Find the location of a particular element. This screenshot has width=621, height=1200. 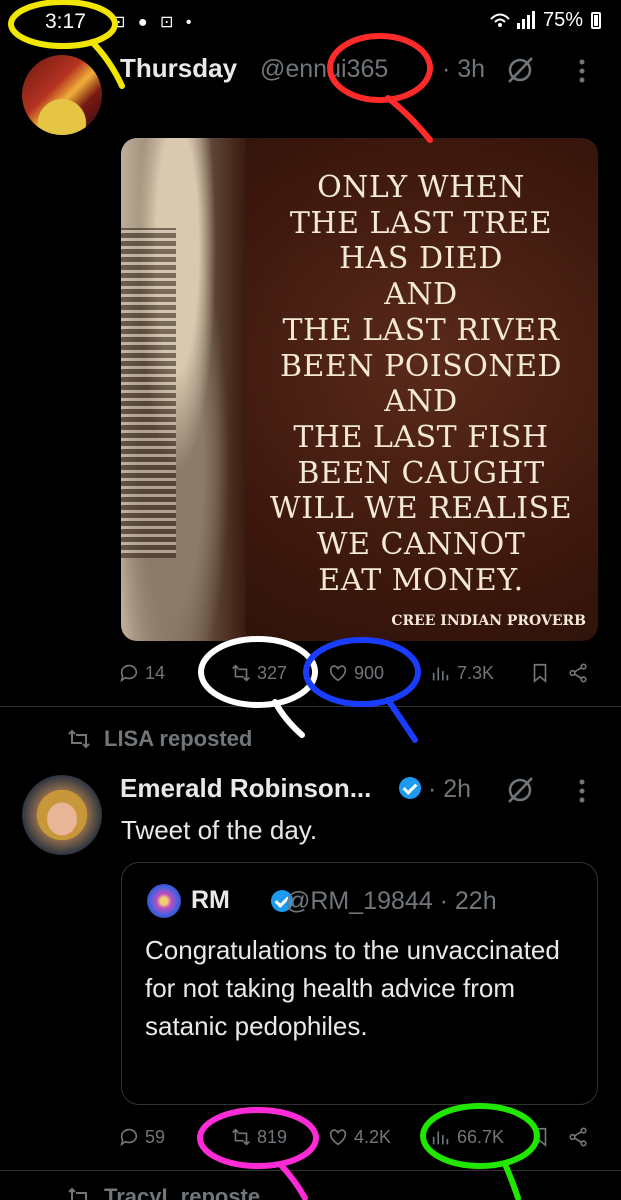

red-annotation is located at coordinates (380, 88).